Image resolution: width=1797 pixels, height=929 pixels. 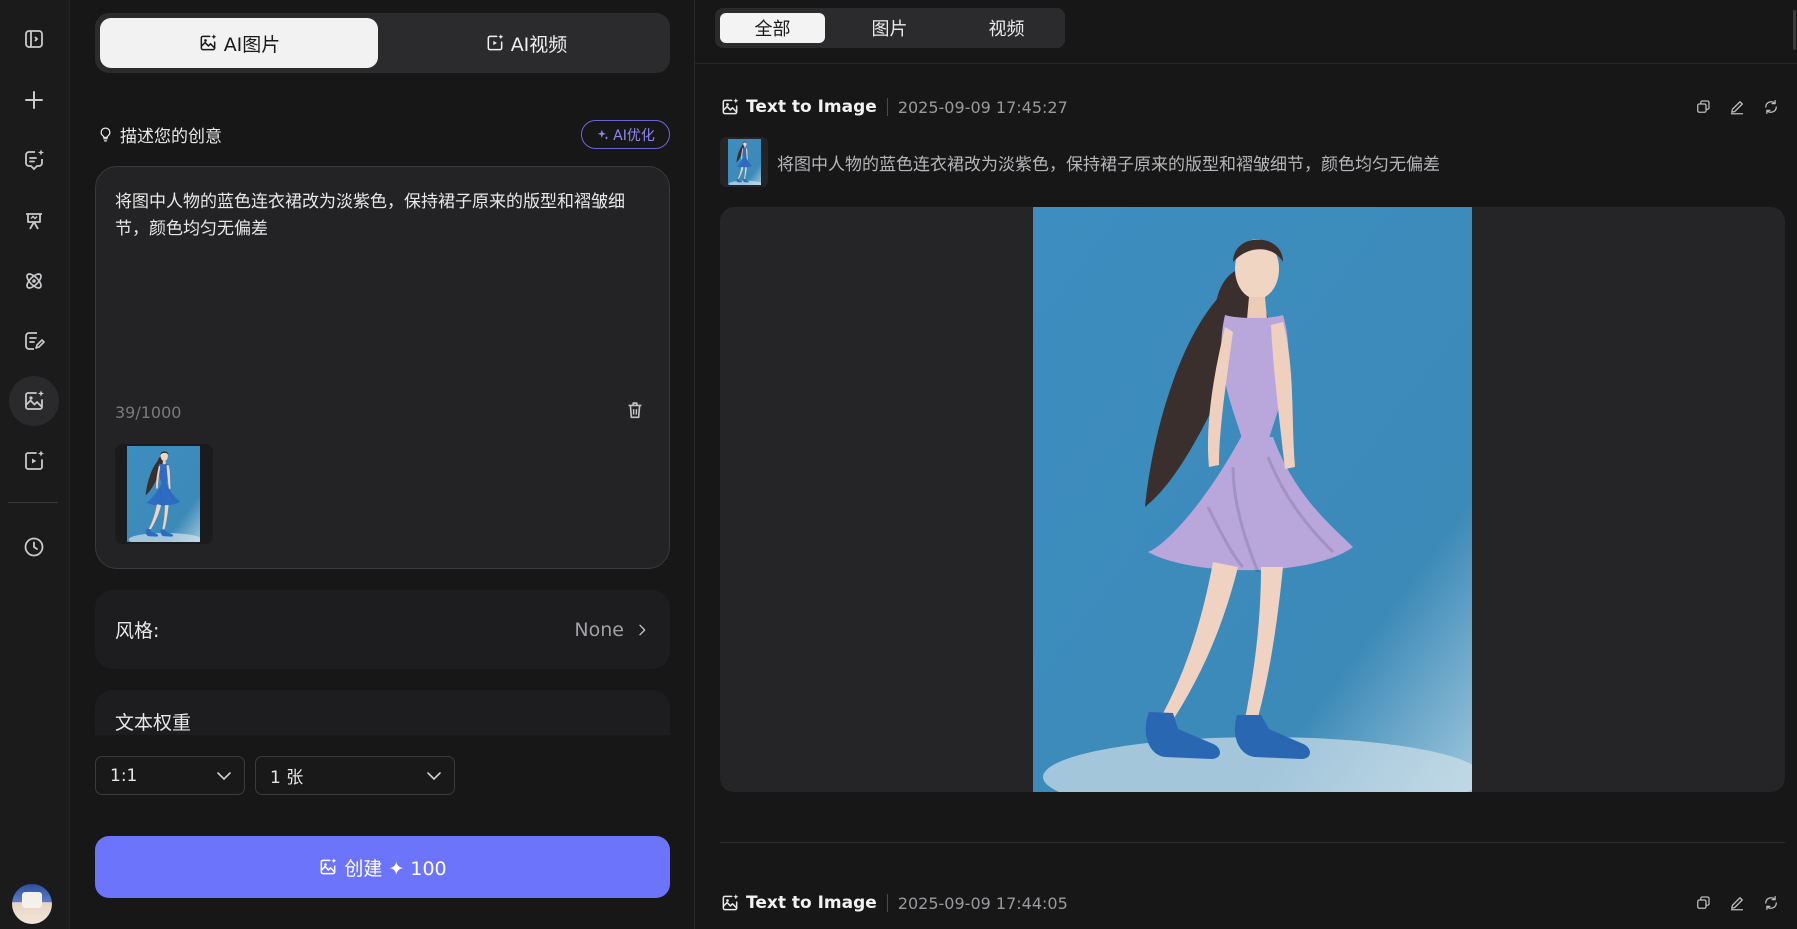 What do you see at coordinates (634, 135) in the screenshot?
I see `ai-optimize-label: AI优化` at bounding box center [634, 135].